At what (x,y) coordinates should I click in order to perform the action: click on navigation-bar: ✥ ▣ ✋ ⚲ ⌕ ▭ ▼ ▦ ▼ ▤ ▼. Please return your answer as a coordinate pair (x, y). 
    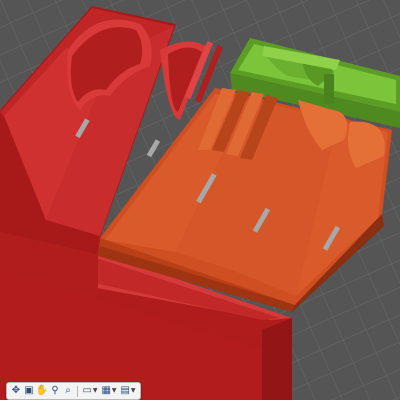
    Looking at the image, I should click on (73, 391).